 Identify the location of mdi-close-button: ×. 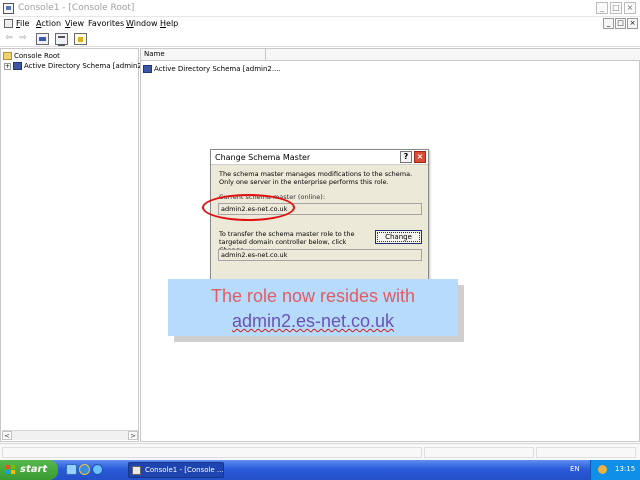
(632, 23).